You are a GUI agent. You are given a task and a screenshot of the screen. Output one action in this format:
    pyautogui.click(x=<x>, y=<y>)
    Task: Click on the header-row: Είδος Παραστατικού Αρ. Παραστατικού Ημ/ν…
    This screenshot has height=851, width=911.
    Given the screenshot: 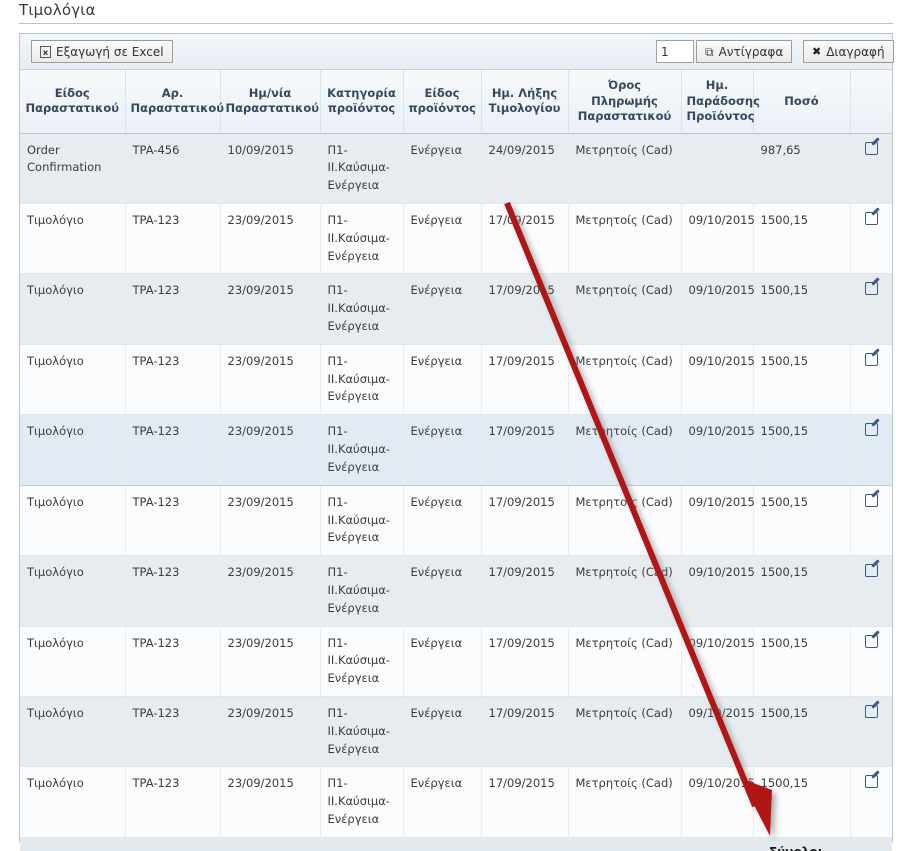 What is the action you would take?
    pyautogui.click(x=456, y=102)
    